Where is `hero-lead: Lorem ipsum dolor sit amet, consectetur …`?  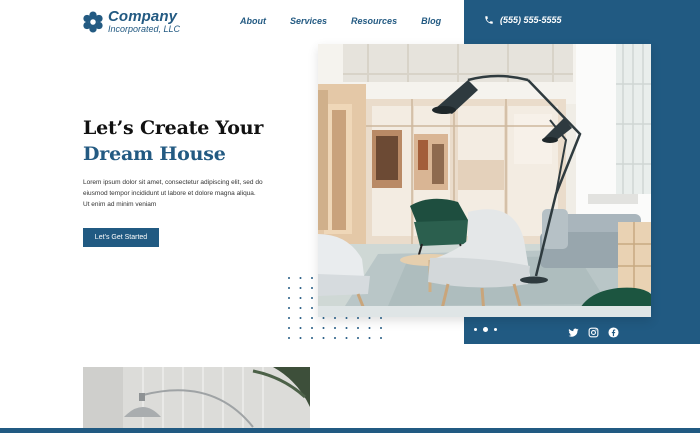 hero-lead: Lorem ipsum dolor sit amet, consectetur … is located at coordinates (173, 193).